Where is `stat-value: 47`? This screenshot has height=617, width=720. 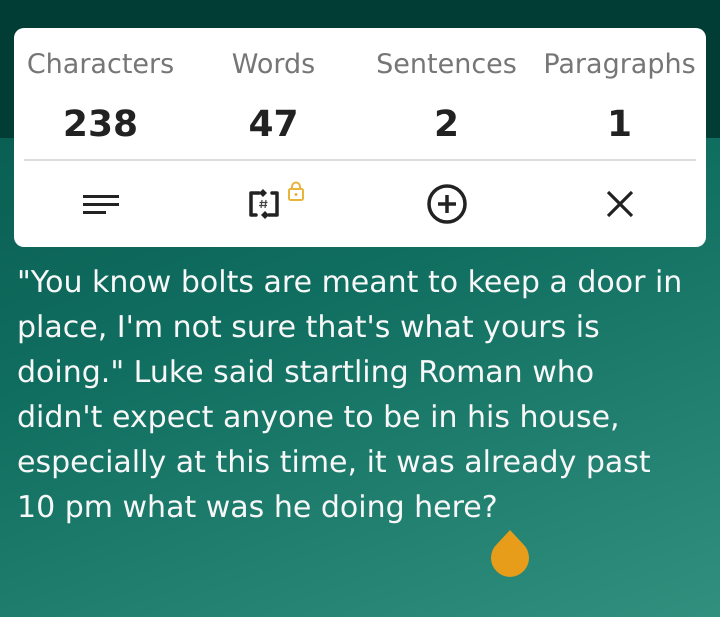
stat-value: 47 is located at coordinates (273, 125).